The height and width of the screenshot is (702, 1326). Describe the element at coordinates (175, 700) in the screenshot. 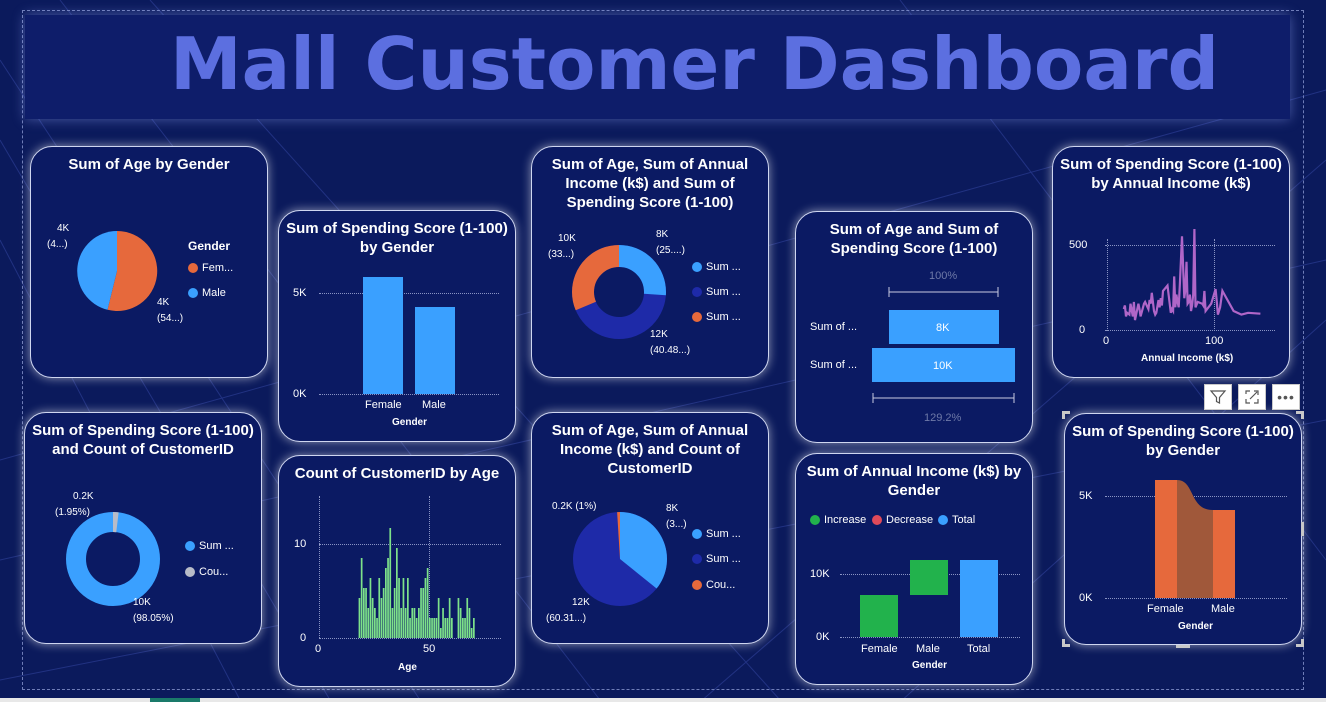

I see `page-tab-active` at that location.